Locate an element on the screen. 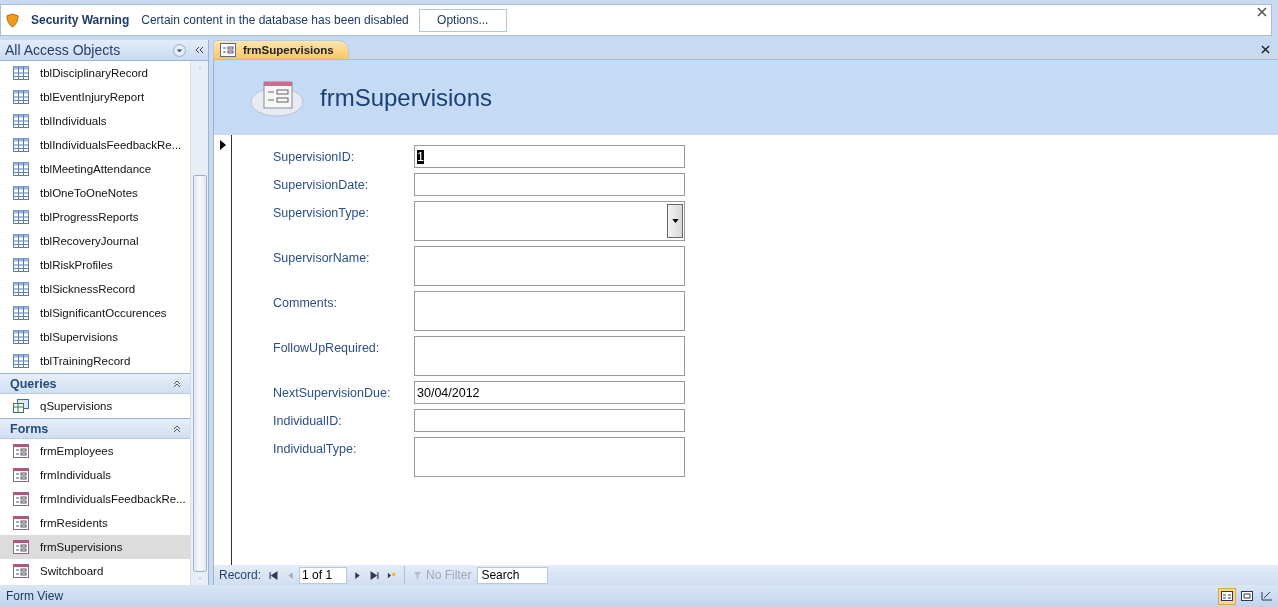 This screenshot has height=607, width=1278. nav-item: tblSicknessRecord is located at coordinates (95, 289).